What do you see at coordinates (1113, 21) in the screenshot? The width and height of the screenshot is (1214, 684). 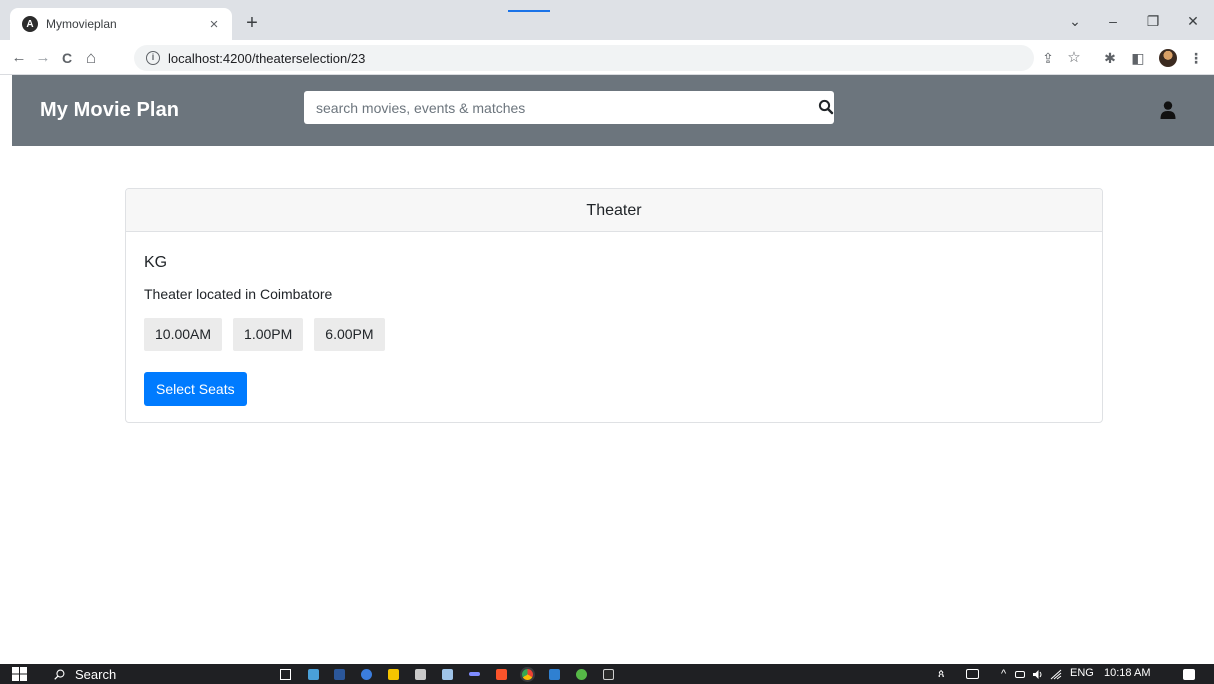 I see `minimize-button: –` at bounding box center [1113, 21].